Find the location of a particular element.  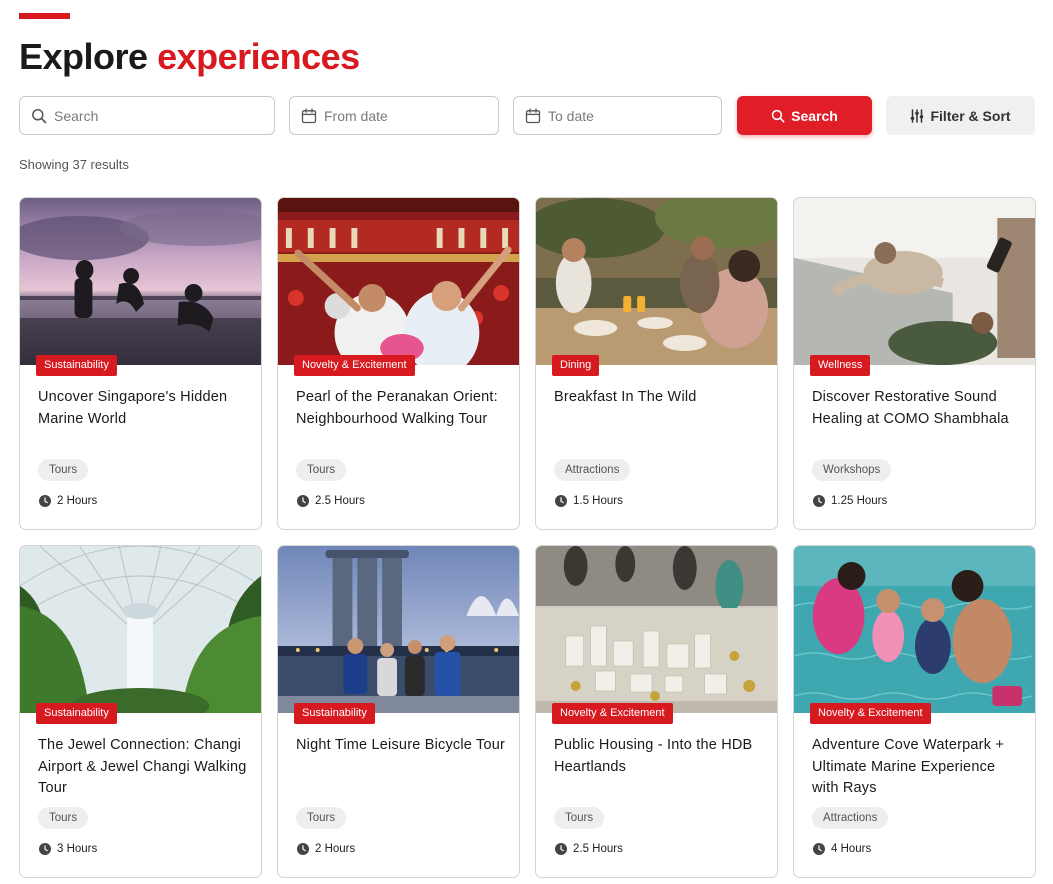

sliders-icon is located at coordinates (917, 115).